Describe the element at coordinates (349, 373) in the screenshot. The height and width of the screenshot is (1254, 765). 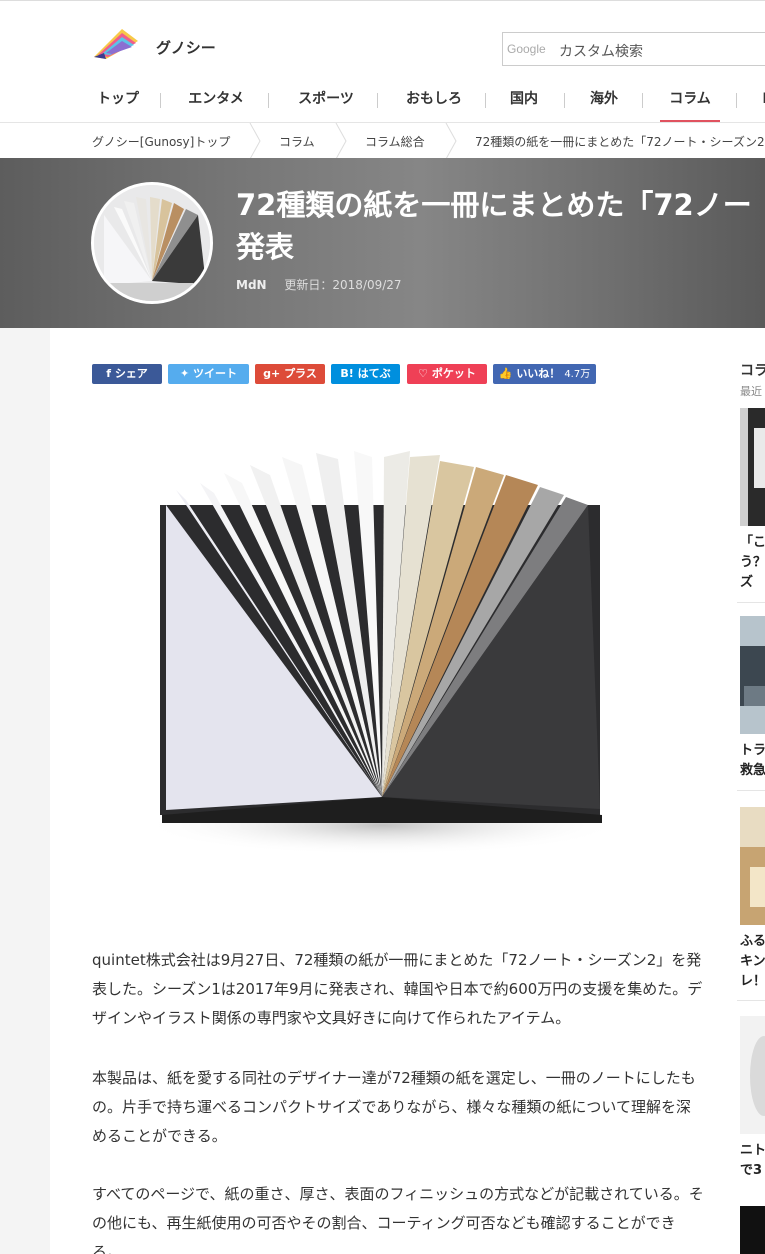
I see `hatena-icon: B!` at that location.